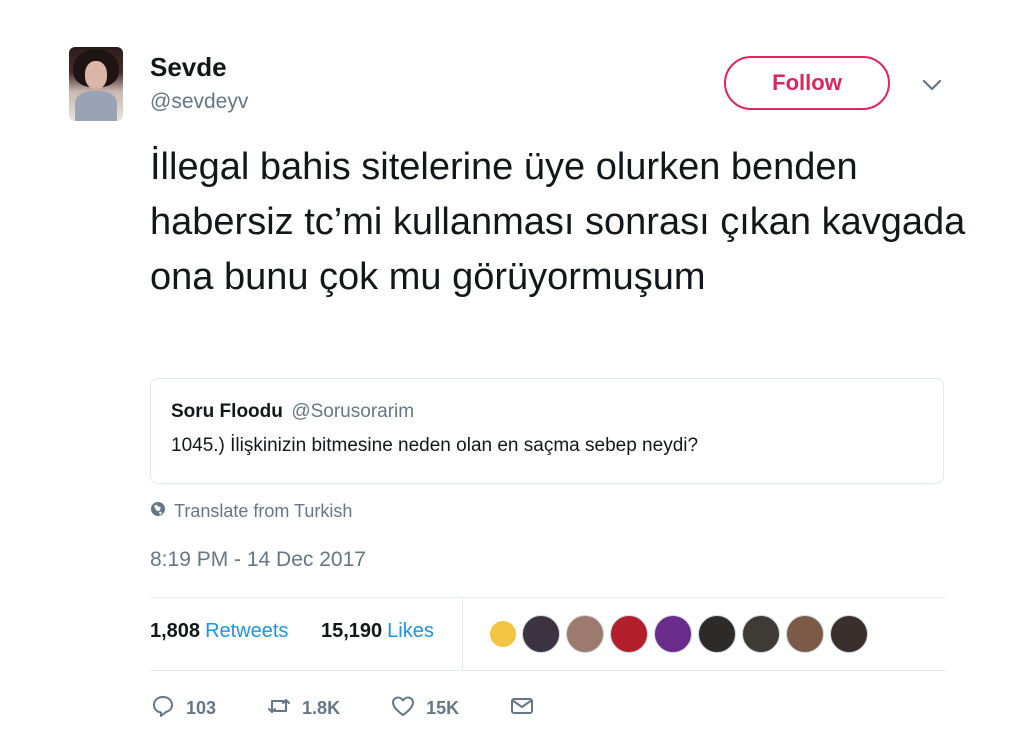  Describe the element at coordinates (263, 511) in the screenshot. I see `translate-label: Translate from Turkish` at that location.